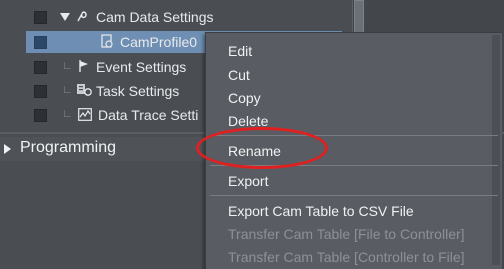  What do you see at coordinates (107, 41) in the screenshot?
I see `cam-profile-icon` at bounding box center [107, 41].